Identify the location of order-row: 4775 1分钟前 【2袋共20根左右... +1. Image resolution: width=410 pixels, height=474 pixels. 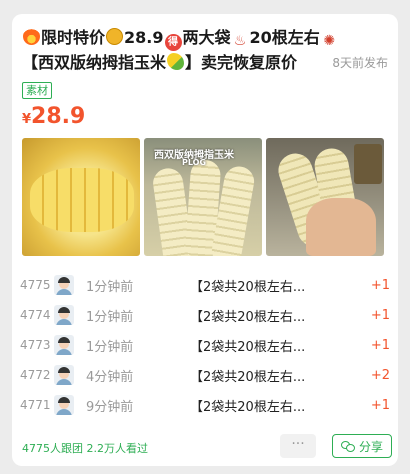
(205, 285).